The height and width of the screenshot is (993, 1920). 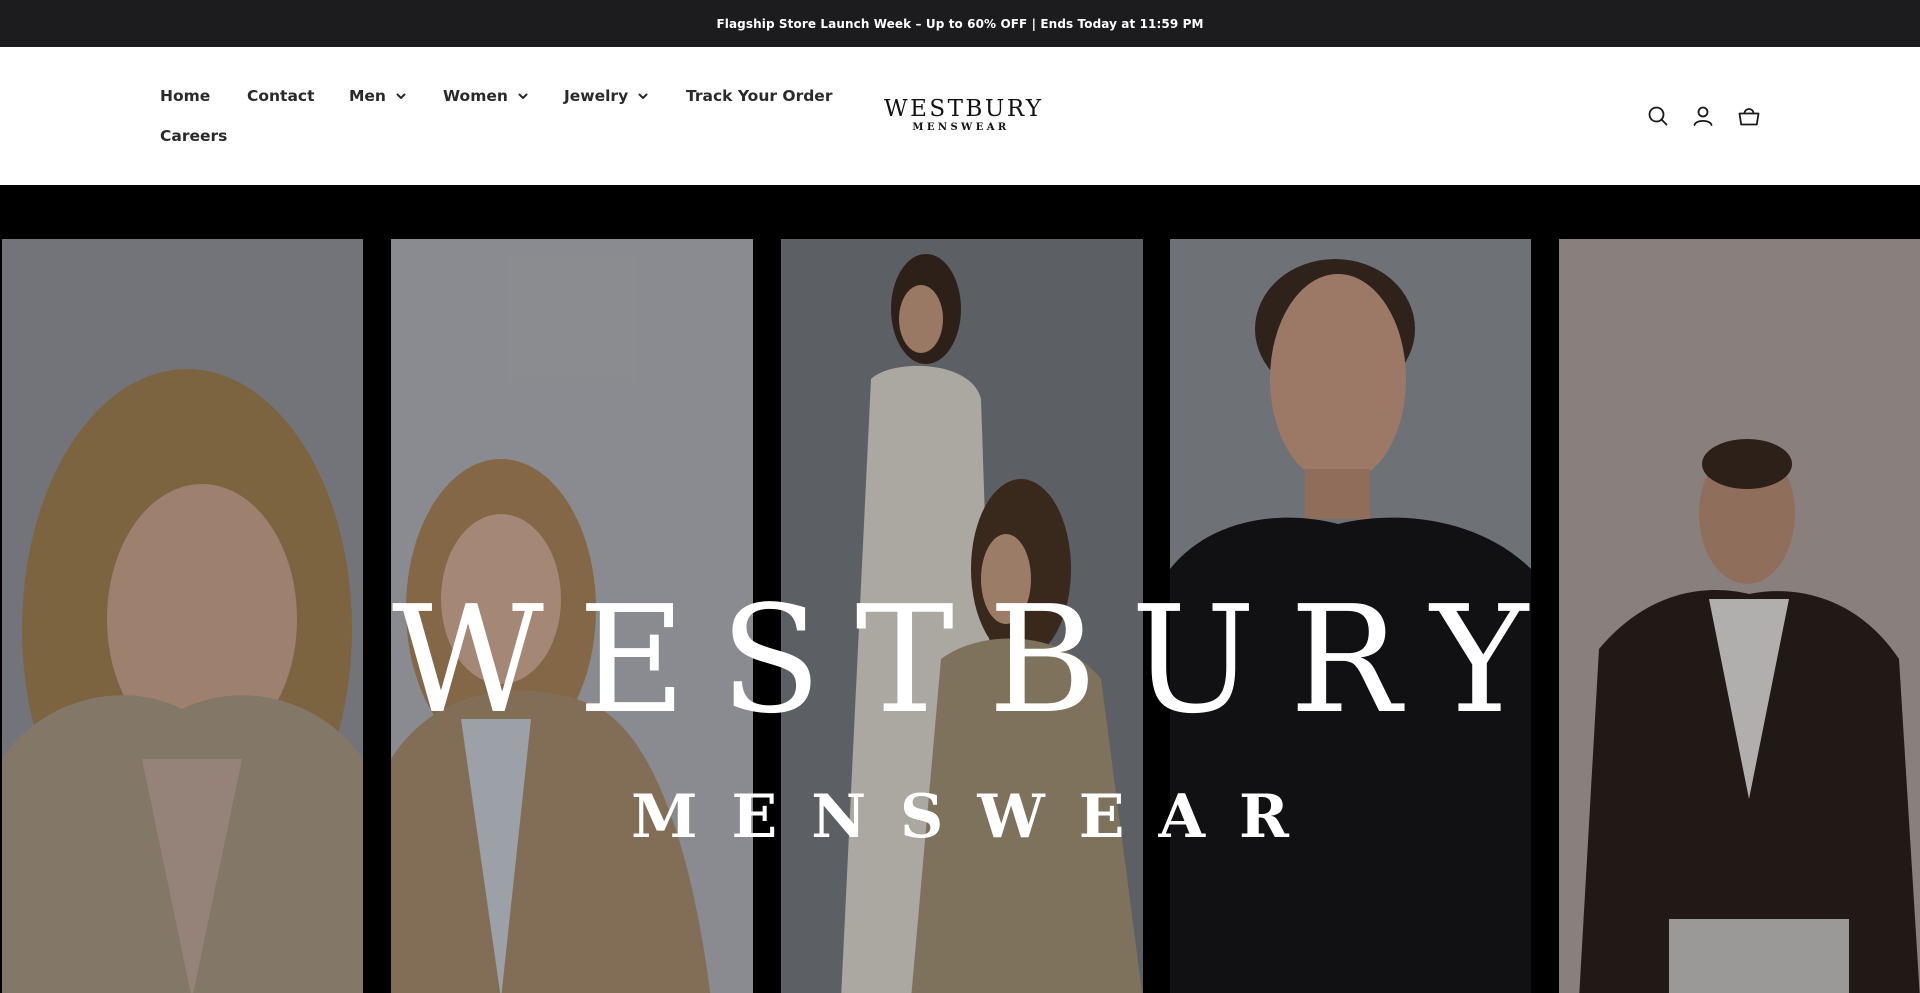 I want to click on nav-item-careers: Careers, so click(x=193, y=136).